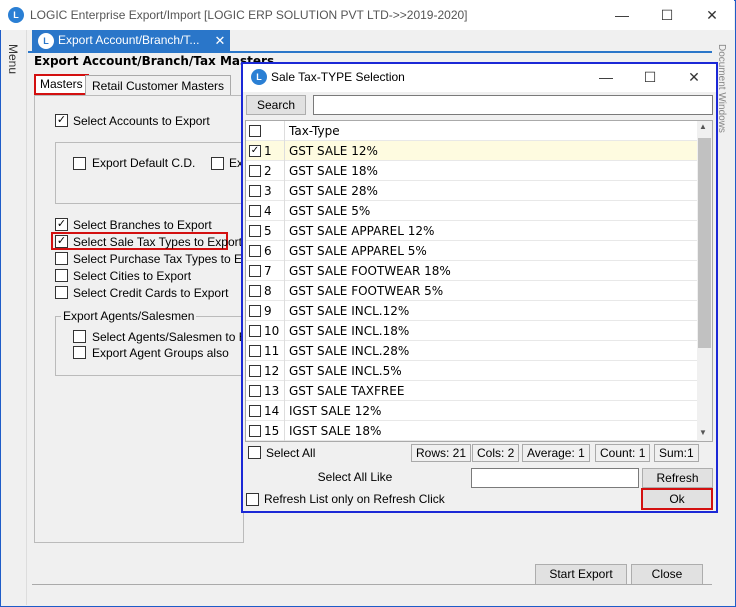  Describe the element at coordinates (472, 151) in the screenshot. I see `table-row: ✓ 1 GST SALE 12%` at that location.